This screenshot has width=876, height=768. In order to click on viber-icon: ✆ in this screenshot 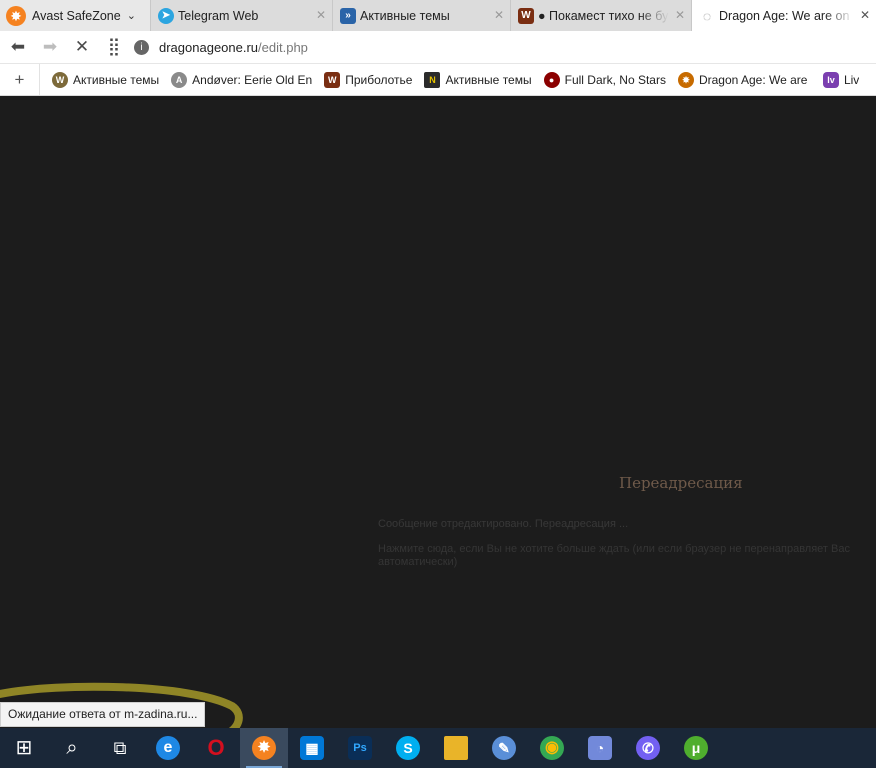, I will do `click(648, 748)`.